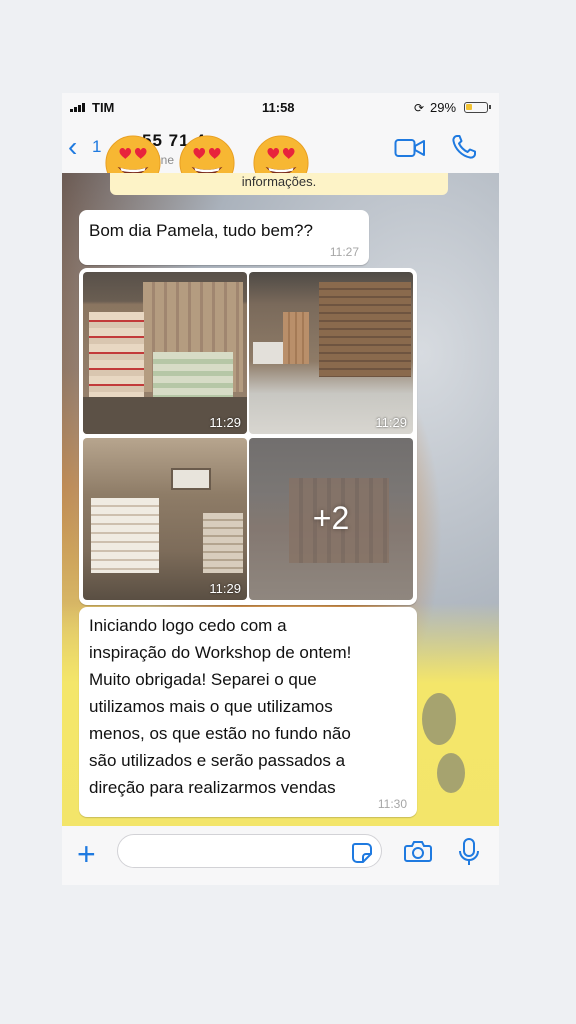  I want to click on more-photos-count: +2, so click(331, 518).